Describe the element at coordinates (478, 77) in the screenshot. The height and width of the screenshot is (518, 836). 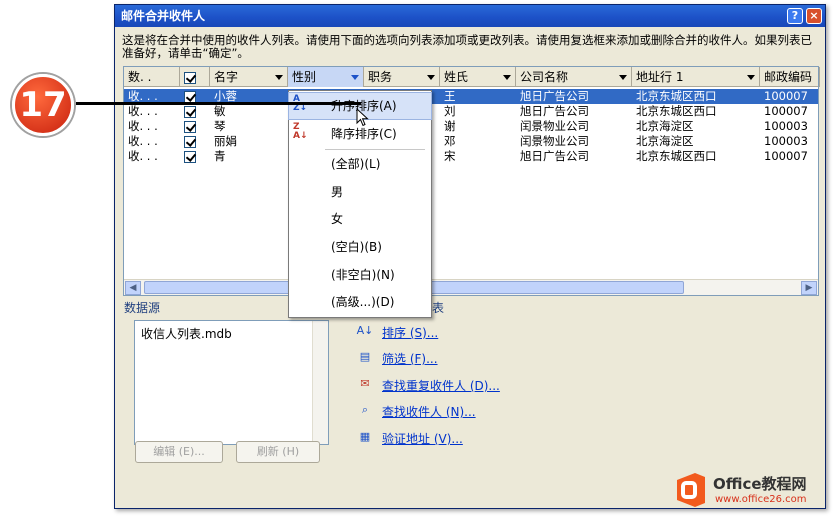
I see `col-header-surname: 姓氏` at that location.